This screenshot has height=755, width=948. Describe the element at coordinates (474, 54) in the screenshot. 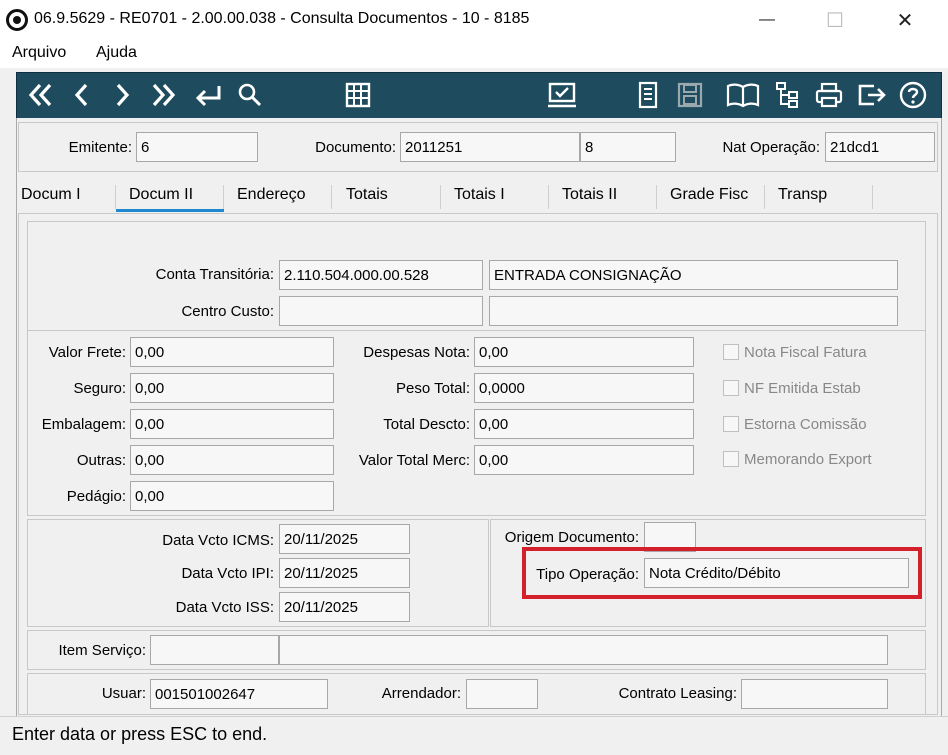

I see `menu-bar` at that location.